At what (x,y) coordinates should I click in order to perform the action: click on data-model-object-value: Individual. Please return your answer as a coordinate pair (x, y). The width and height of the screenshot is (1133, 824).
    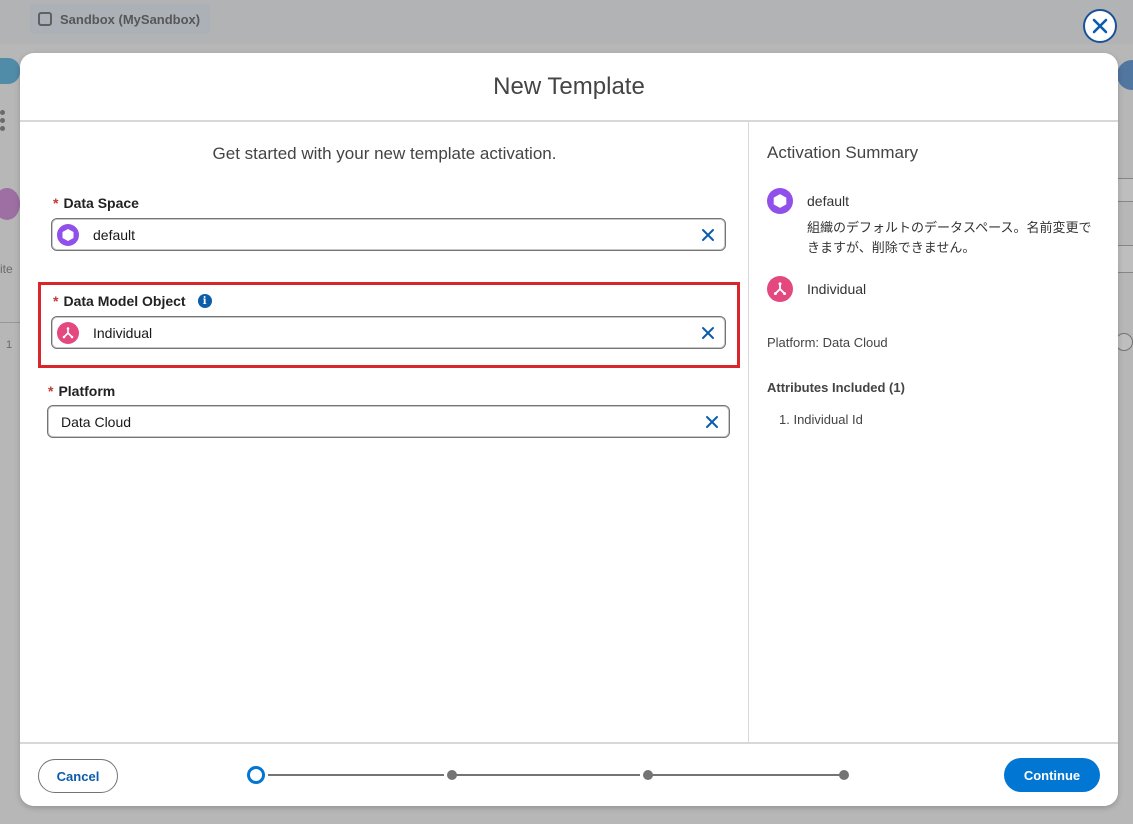
    Looking at the image, I should click on (123, 332).